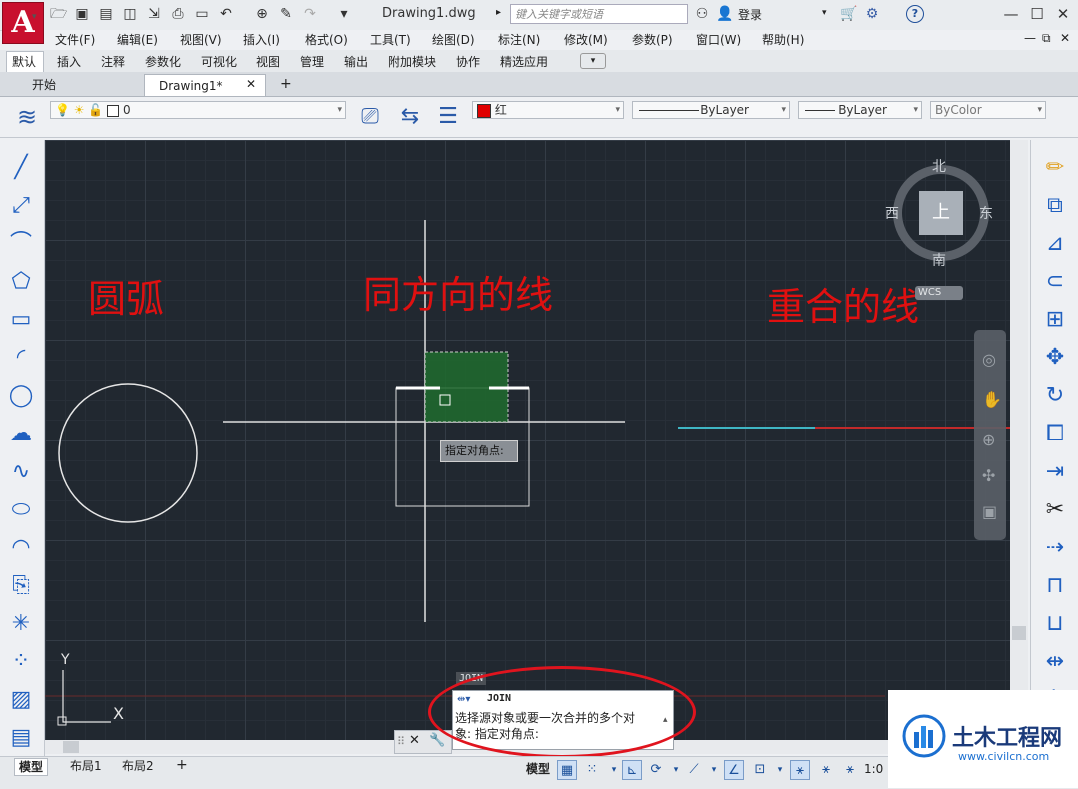  Describe the element at coordinates (614, 770) in the screenshot. I see `snap-chevron-icon: ▾` at that location.